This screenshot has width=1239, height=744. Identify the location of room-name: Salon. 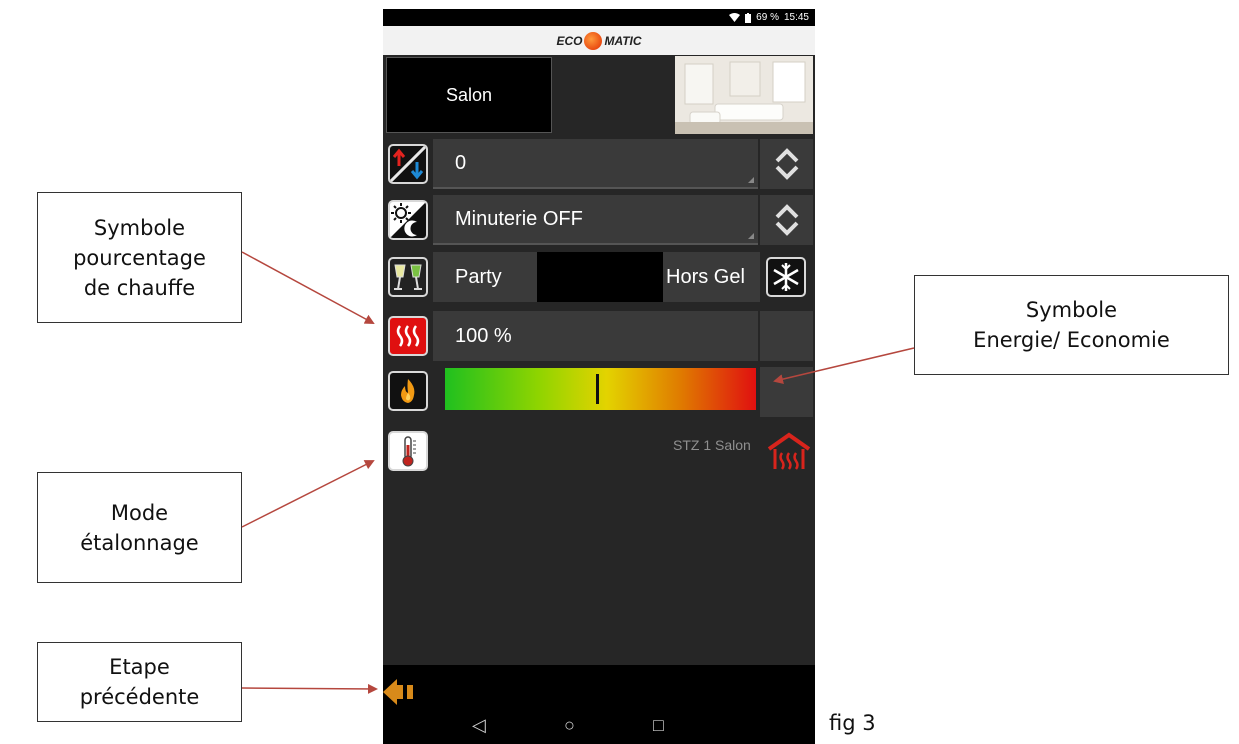
(469, 94).